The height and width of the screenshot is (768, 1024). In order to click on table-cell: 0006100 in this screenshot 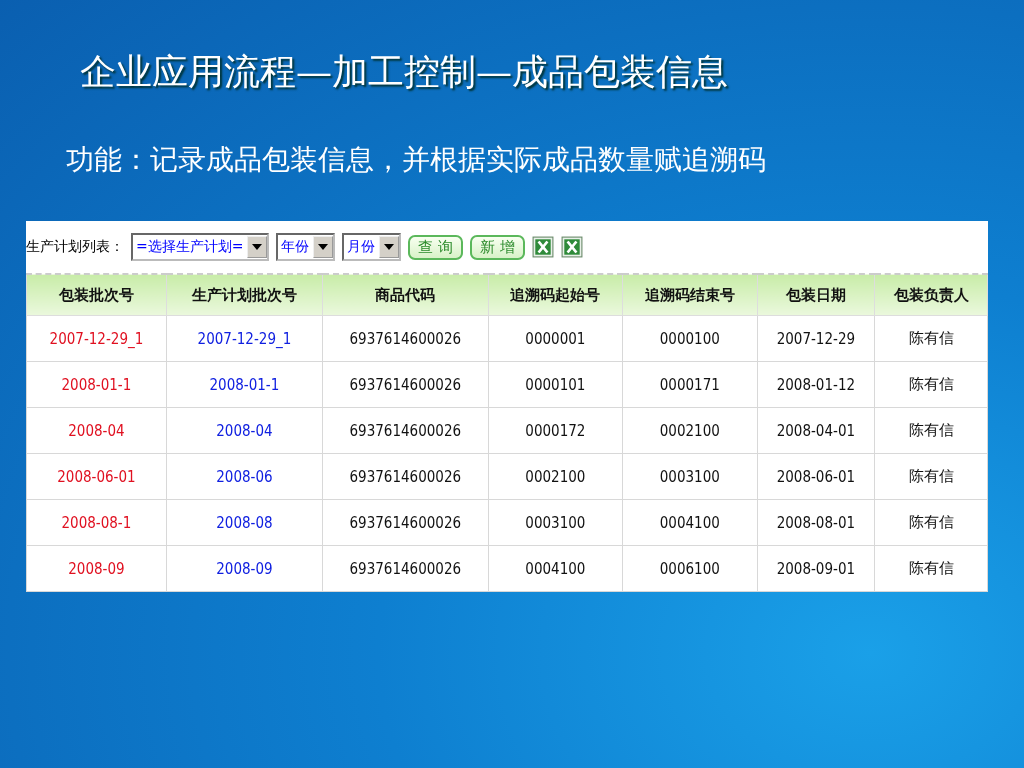, I will do `click(689, 568)`.